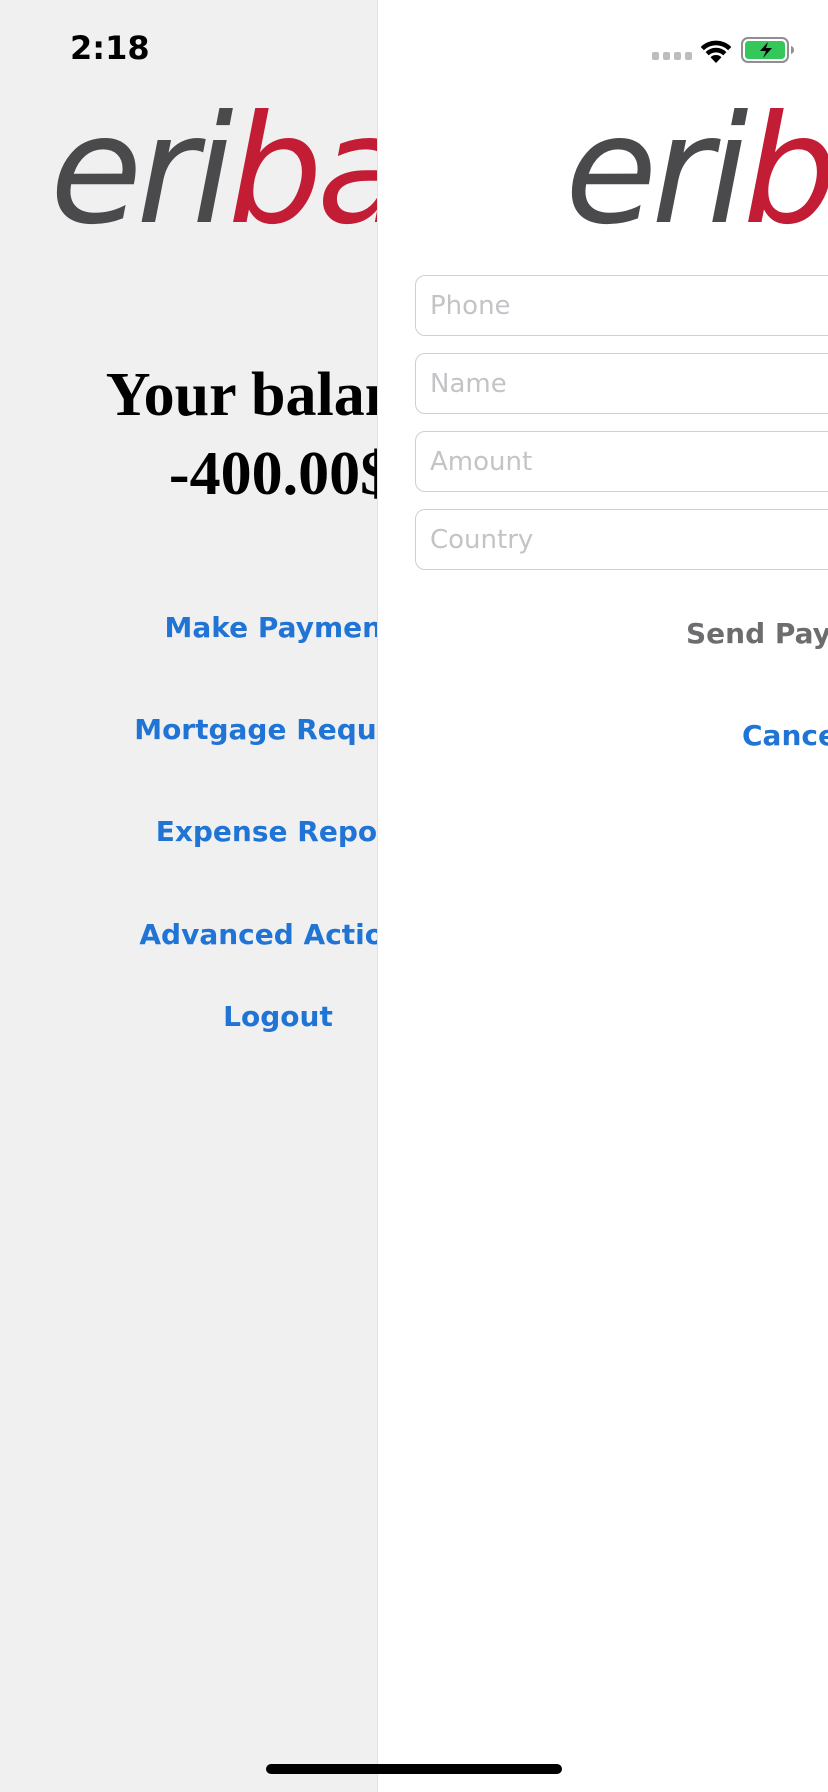 This screenshot has width=828, height=1792. I want to click on balance-value: -400.00$, so click(272, 474).